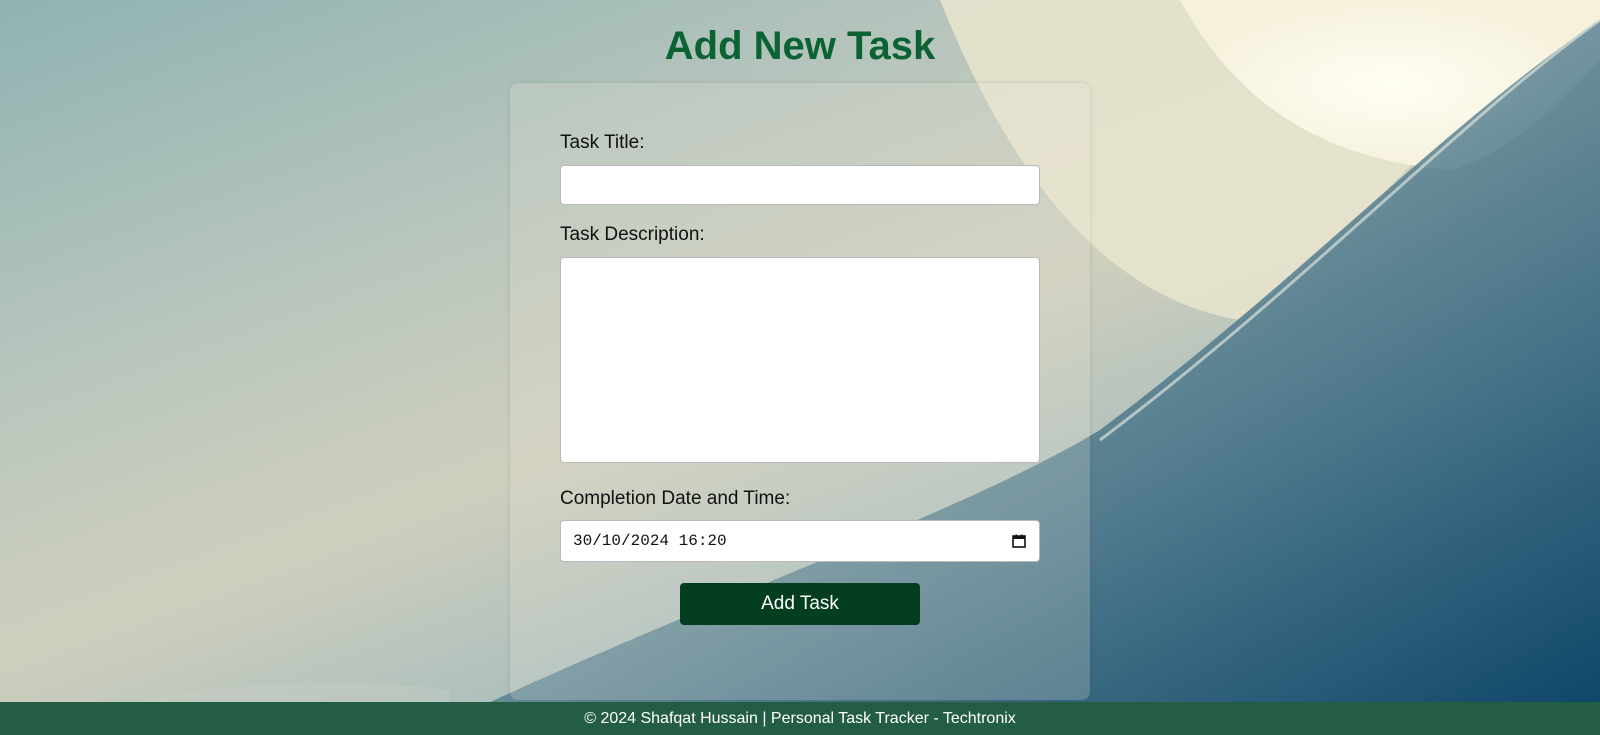 Image resolution: width=1600 pixels, height=735 pixels. I want to click on task-description-label: Task Description:, so click(632, 234).